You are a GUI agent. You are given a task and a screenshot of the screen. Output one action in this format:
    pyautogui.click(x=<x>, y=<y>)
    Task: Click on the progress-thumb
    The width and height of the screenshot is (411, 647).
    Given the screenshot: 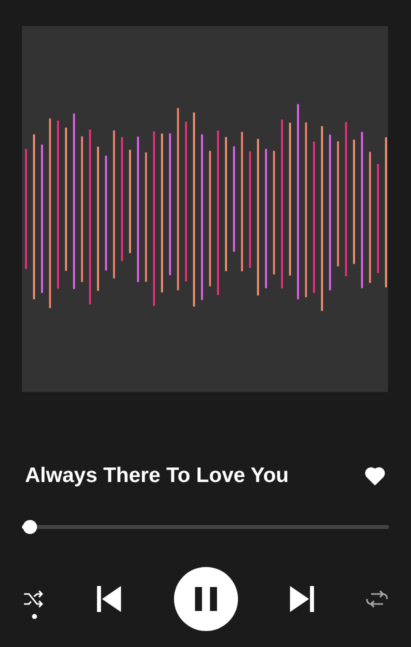 What is the action you would take?
    pyautogui.click(x=29, y=527)
    